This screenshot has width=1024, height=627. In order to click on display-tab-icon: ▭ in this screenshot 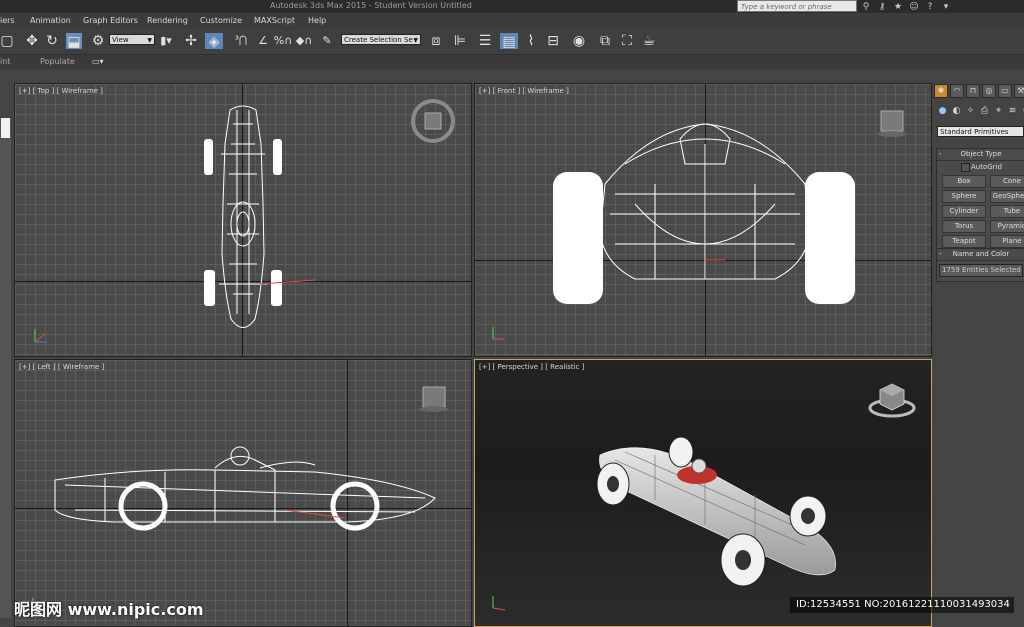, I will do `click(1005, 91)`.